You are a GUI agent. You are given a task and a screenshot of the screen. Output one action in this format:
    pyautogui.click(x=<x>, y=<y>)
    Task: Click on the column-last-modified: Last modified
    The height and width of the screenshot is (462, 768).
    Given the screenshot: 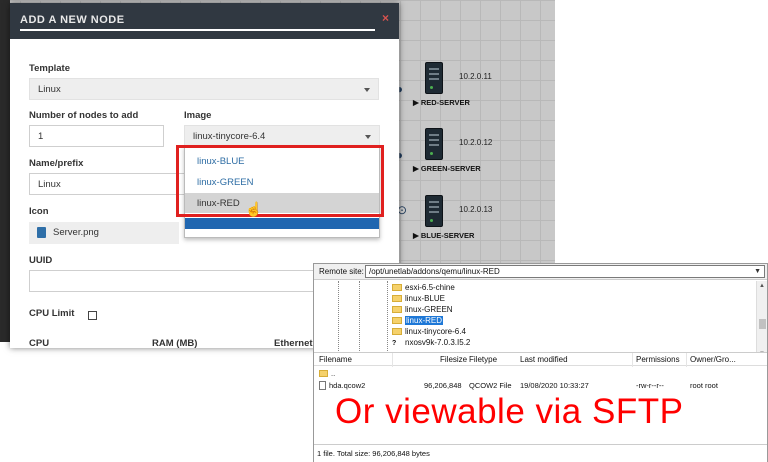 What is the action you would take?
    pyautogui.click(x=544, y=359)
    